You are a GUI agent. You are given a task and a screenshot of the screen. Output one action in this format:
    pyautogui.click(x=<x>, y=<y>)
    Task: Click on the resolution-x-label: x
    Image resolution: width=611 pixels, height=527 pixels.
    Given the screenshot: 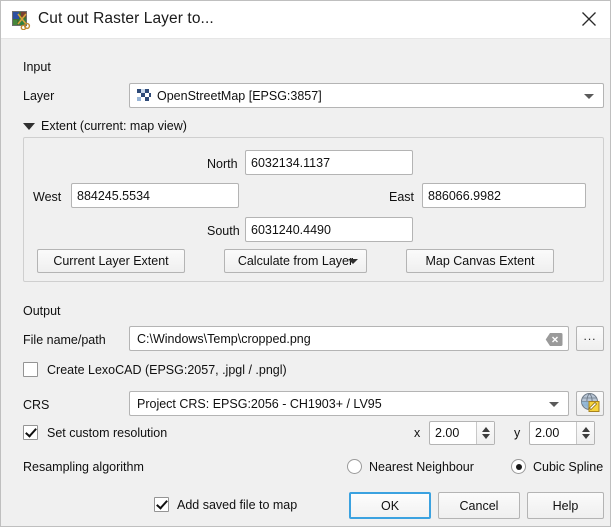 What is the action you would take?
    pyautogui.click(x=417, y=433)
    